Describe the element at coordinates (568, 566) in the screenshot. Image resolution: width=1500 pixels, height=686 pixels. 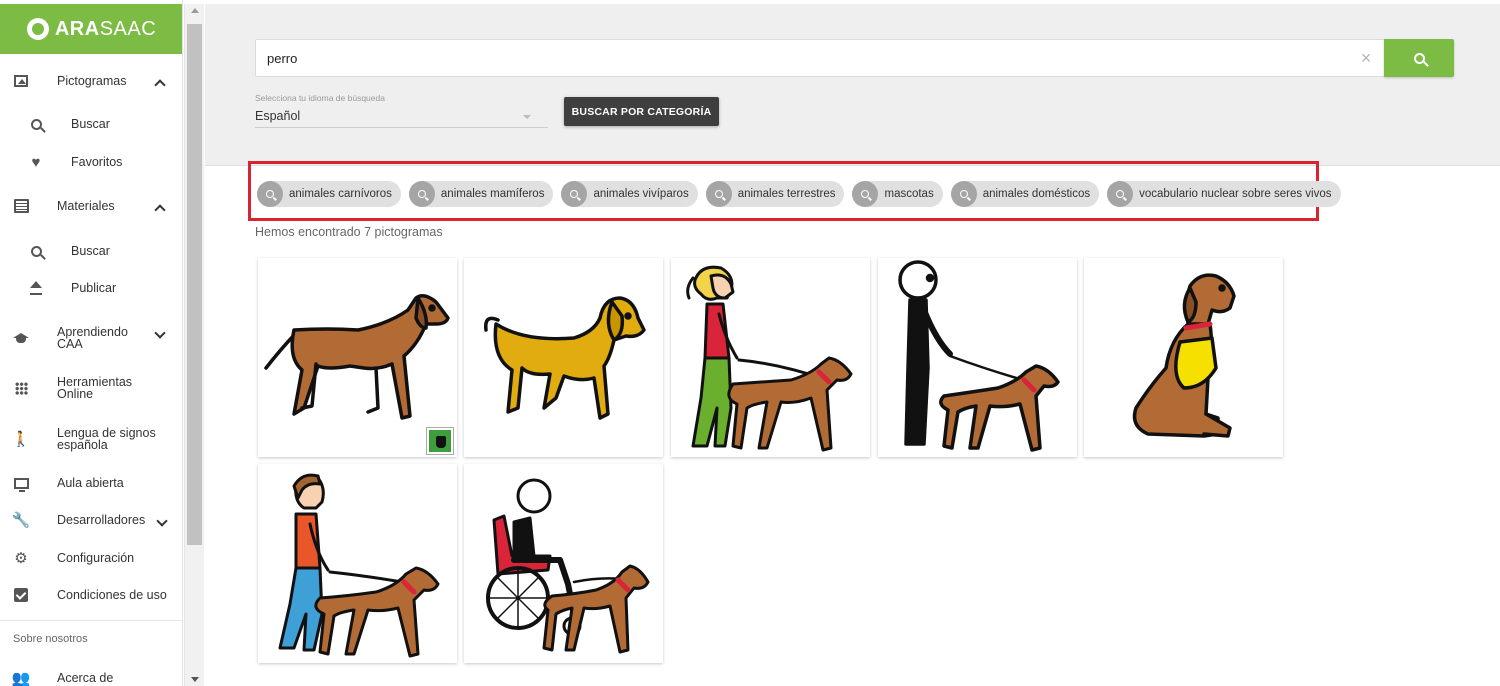
I see `pictogram-wheelchair-user-with-dog` at that location.